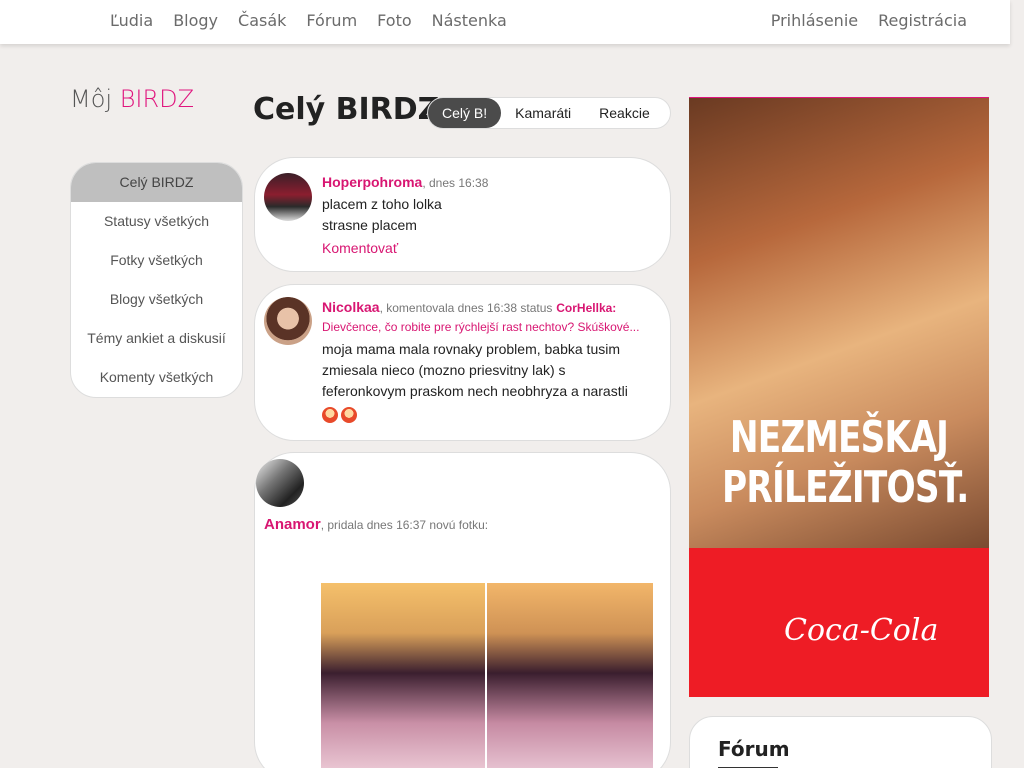 The image size is (1024, 768). Describe the element at coordinates (351, 307) in the screenshot. I see `post-author: Nicolkaa` at that location.